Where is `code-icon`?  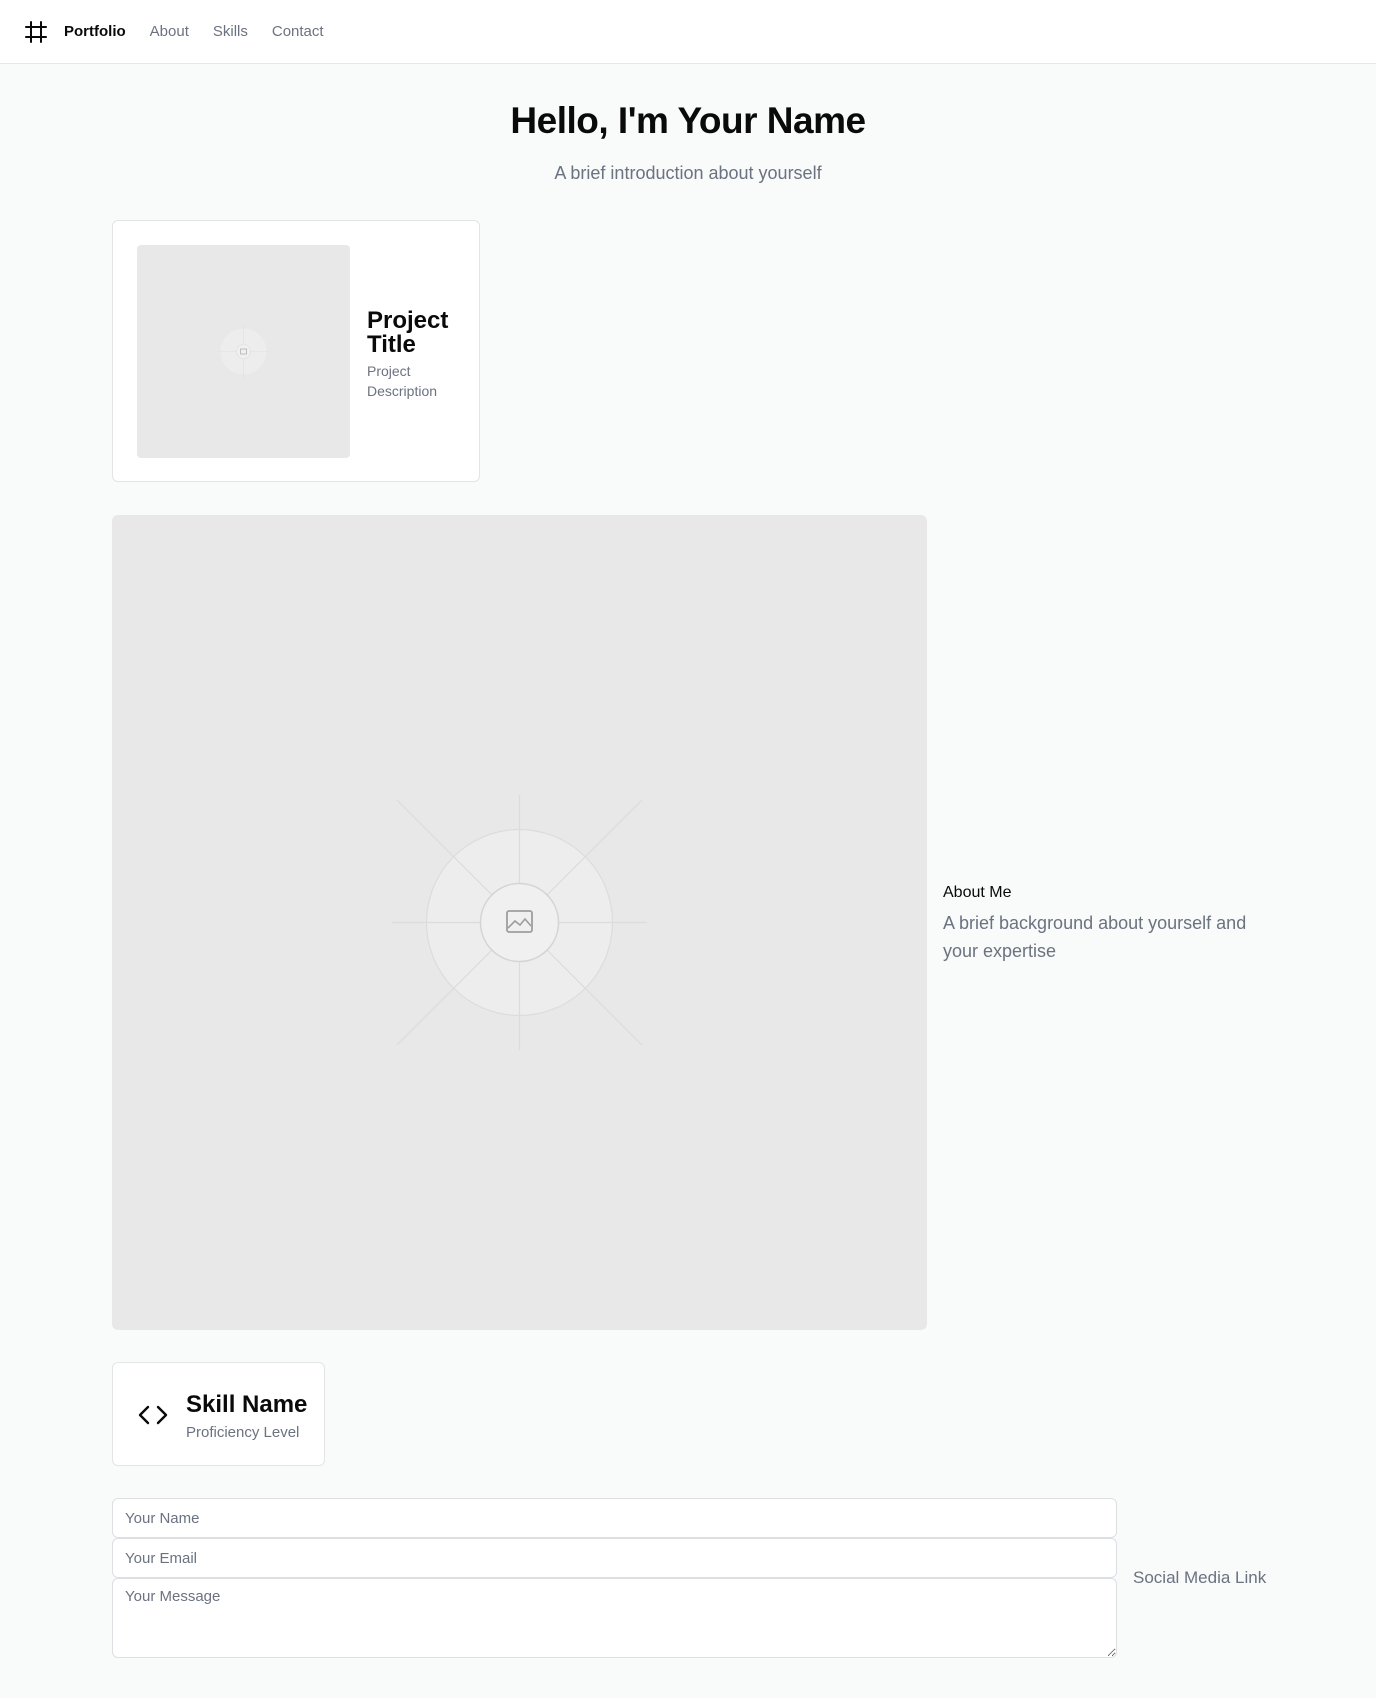 code-icon is located at coordinates (153, 1415).